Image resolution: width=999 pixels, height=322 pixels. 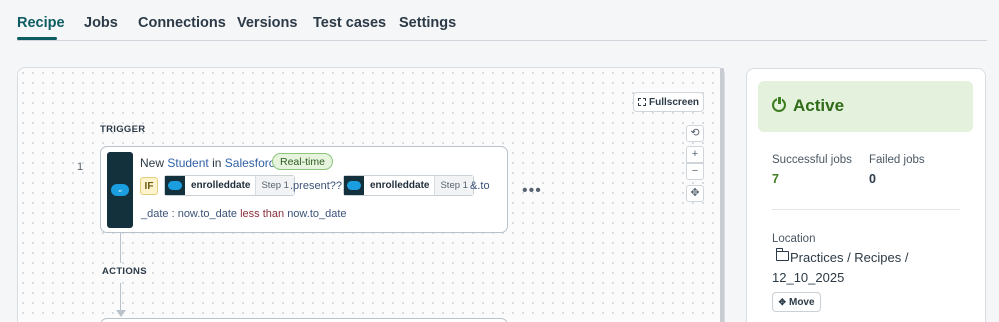 What do you see at coordinates (722, 195) in the screenshot?
I see `canvas-scrollbar` at bounding box center [722, 195].